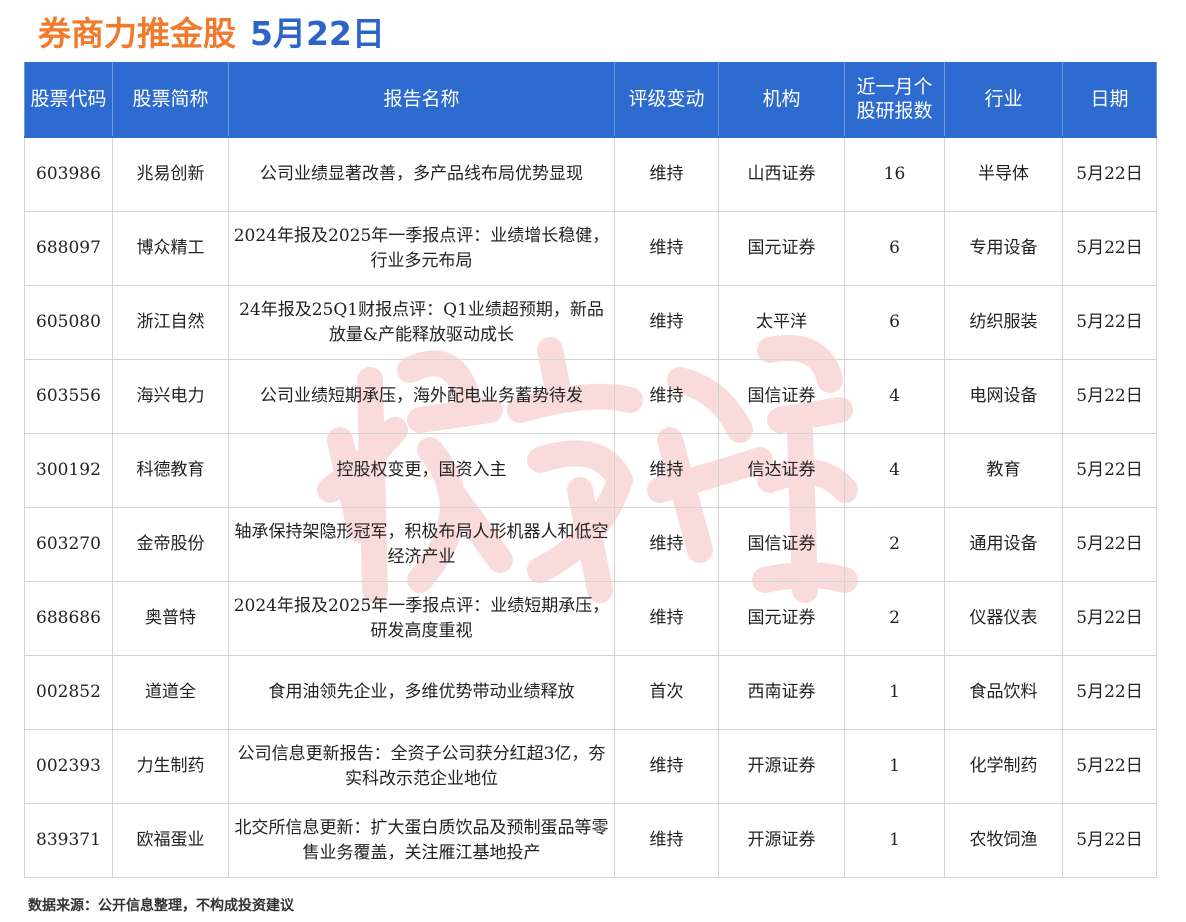 The image size is (1186, 922). What do you see at coordinates (421, 544) in the screenshot?
I see `cell-report: 轴承保持架隐形冠军，积极布局人形机器人和低空经济产业` at bounding box center [421, 544].